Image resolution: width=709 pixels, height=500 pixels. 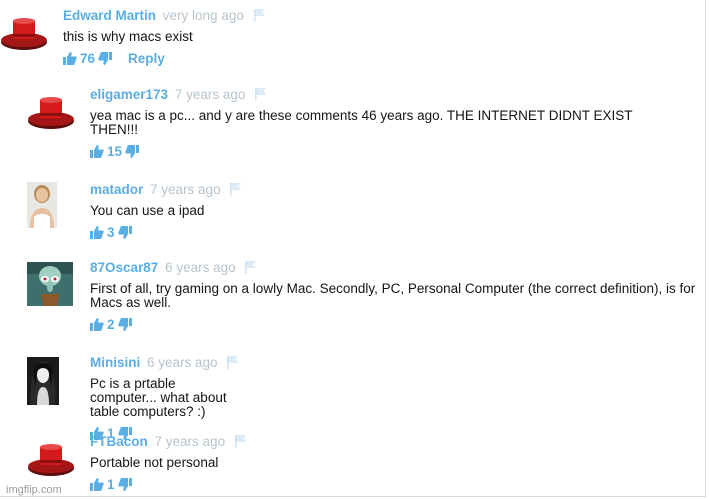 What do you see at coordinates (146, 58) in the screenshot?
I see `reply-button: Reply` at bounding box center [146, 58].